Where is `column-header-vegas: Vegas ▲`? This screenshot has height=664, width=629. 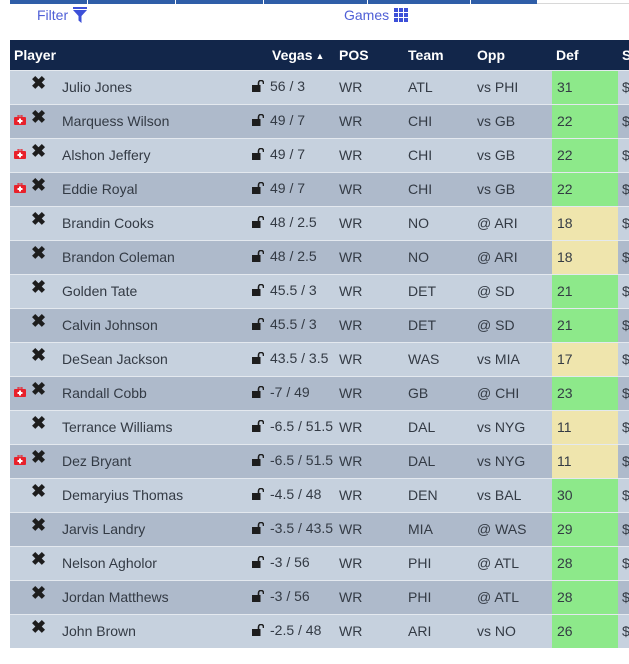
column-header-vegas: Vegas ▲ is located at coordinates (295, 55).